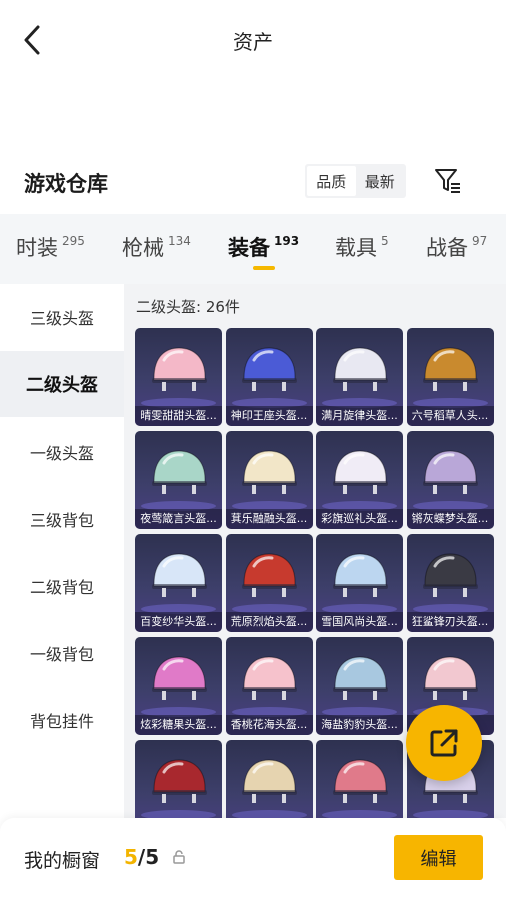 This screenshot has width=506, height=897. I want to click on warehouse-header: 游戏仓库 品质 最新, so click(253, 183).